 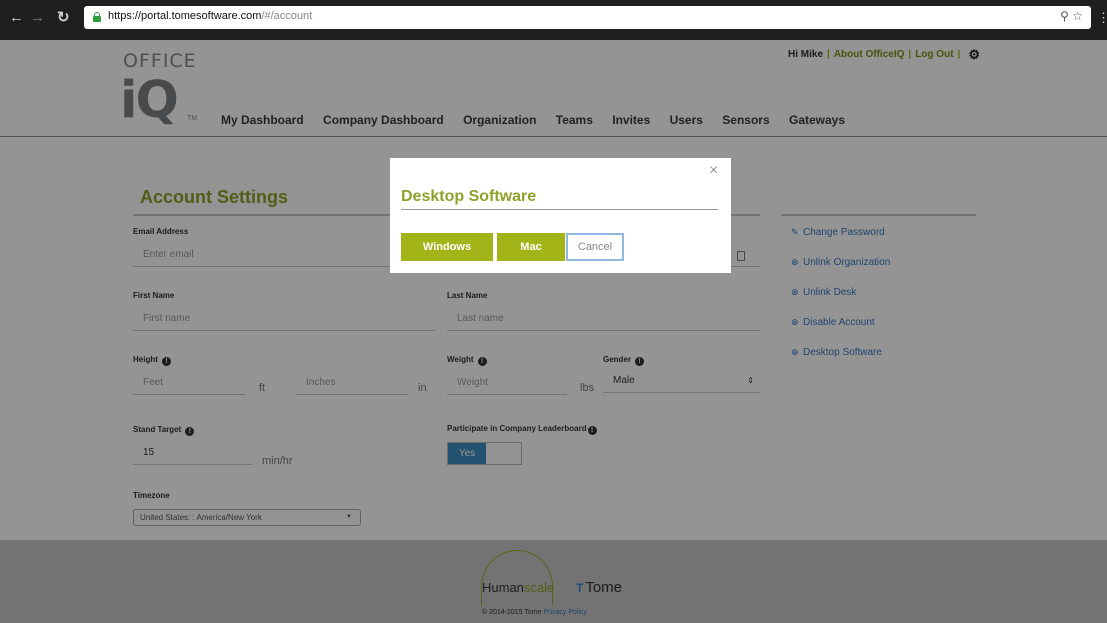 What do you see at coordinates (469, 196) in the screenshot?
I see `modal-title: Desktop Software` at bounding box center [469, 196].